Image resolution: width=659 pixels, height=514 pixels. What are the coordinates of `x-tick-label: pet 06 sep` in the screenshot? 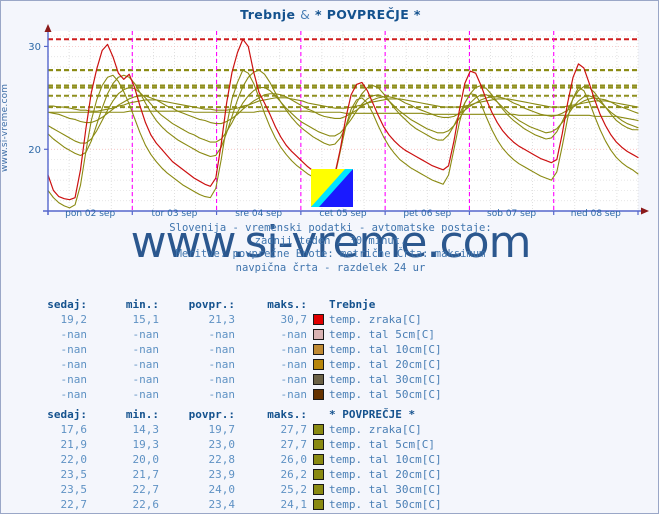 It's located at (427, 214).